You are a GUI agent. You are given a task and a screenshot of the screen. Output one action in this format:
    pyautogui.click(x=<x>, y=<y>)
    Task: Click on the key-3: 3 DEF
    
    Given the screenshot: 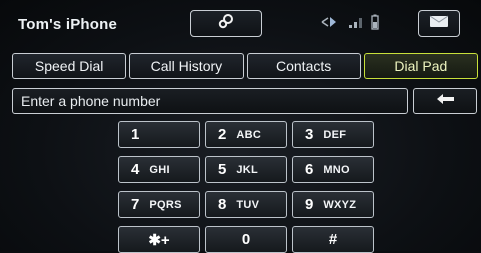 What is the action you would take?
    pyautogui.click(x=333, y=134)
    